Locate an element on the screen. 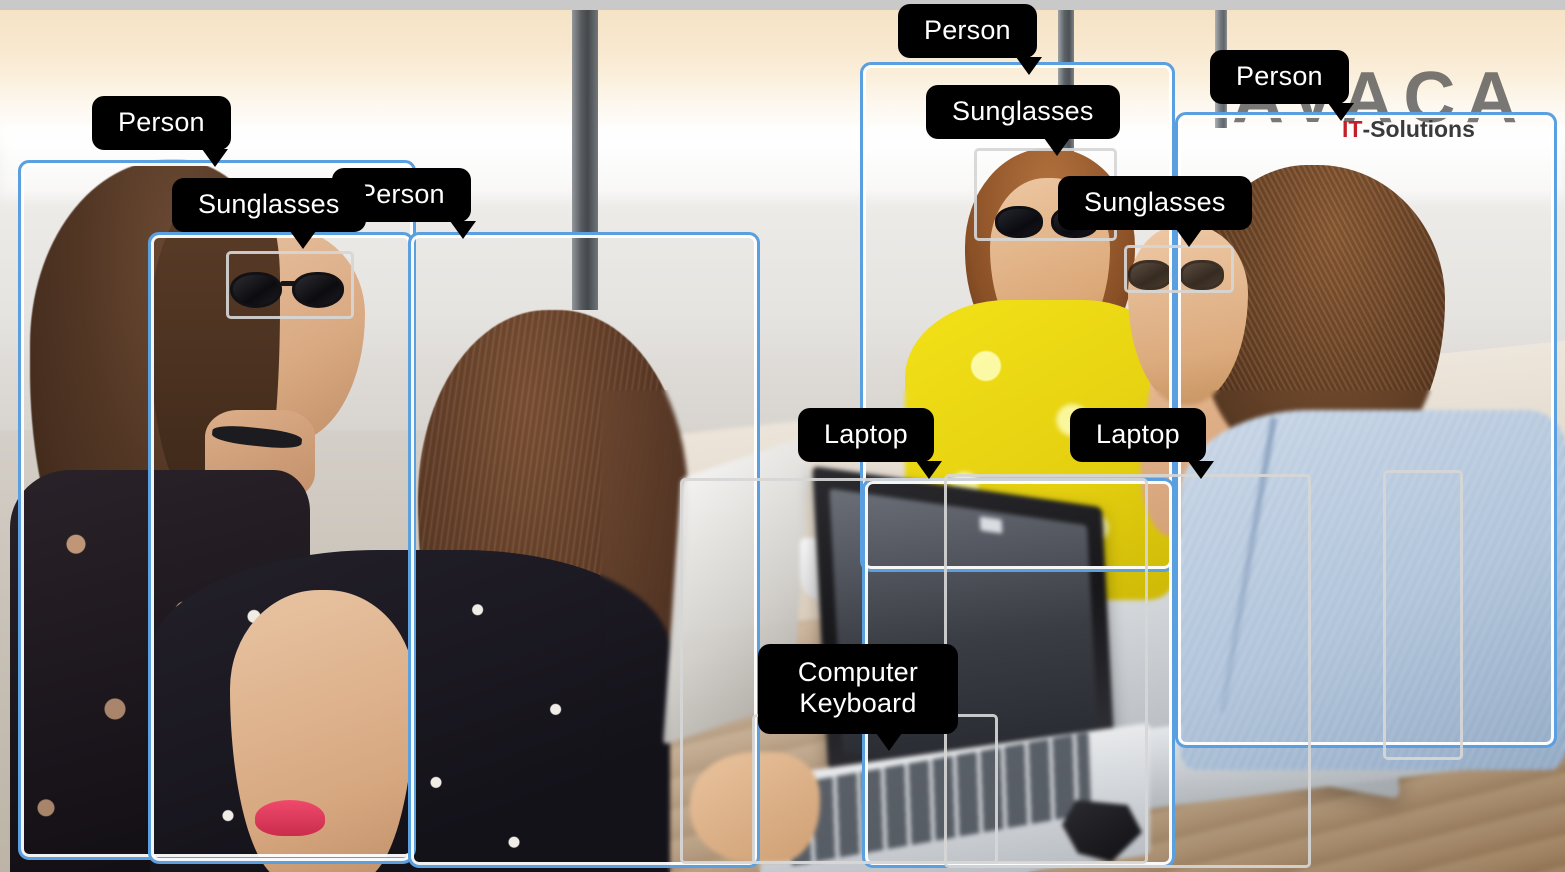  person2-back-skin is located at coordinates (322, 731).